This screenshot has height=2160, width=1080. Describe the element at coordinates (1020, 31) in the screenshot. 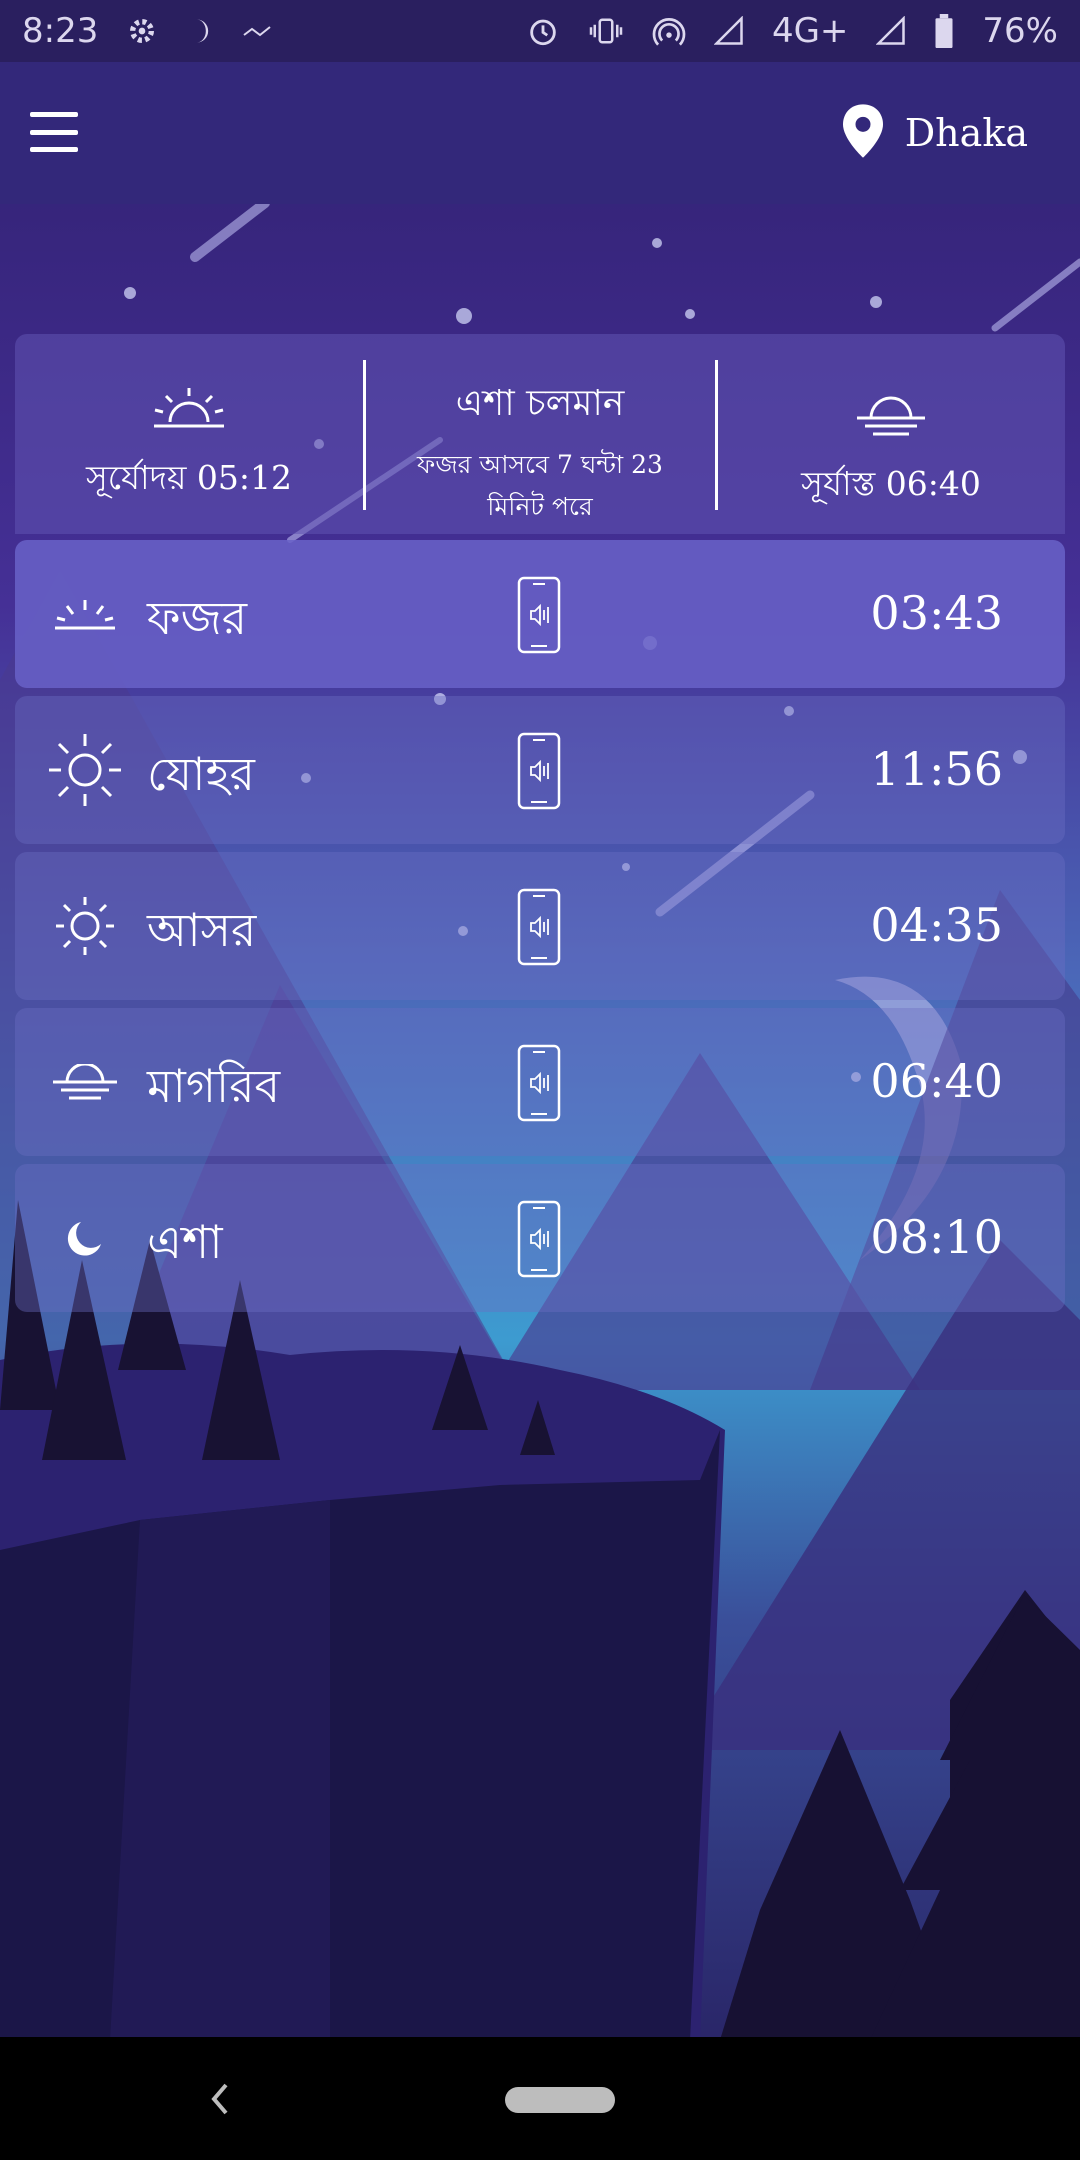

I see `battery-percent: 76%` at that location.